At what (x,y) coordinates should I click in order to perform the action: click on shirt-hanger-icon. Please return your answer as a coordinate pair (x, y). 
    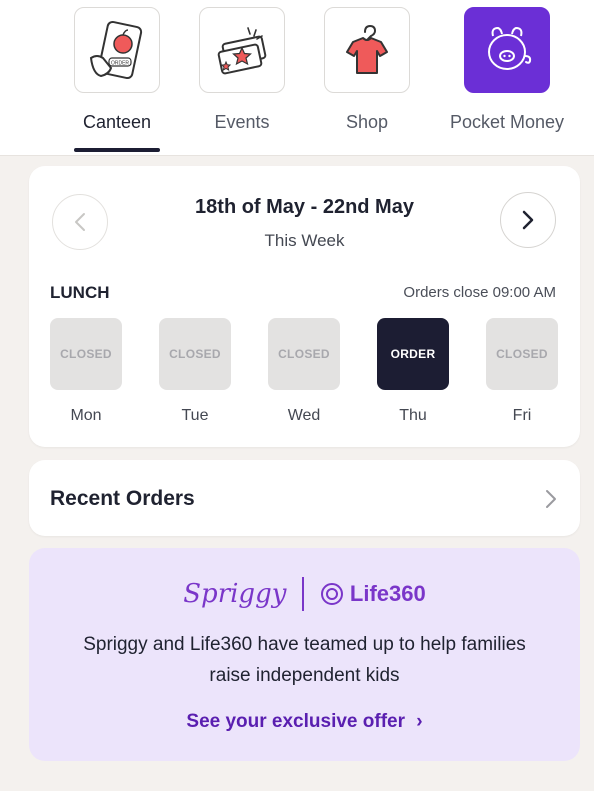
    Looking at the image, I should click on (367, 49).